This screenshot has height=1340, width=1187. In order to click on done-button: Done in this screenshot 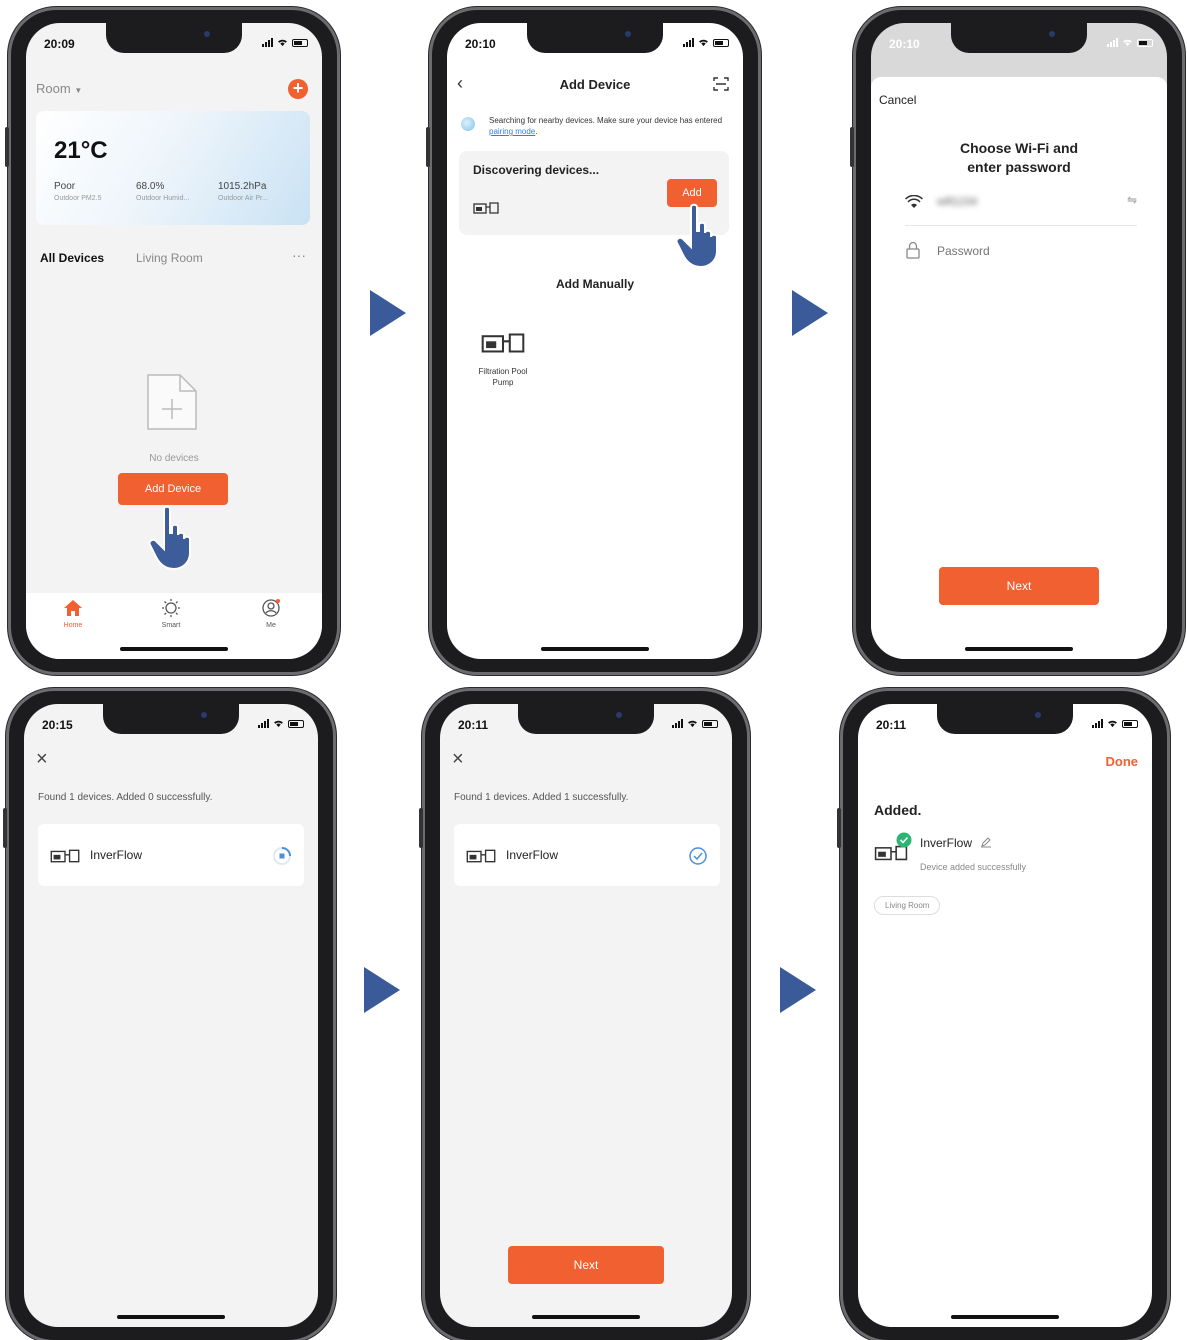, I will do `click(1122, 761)`.